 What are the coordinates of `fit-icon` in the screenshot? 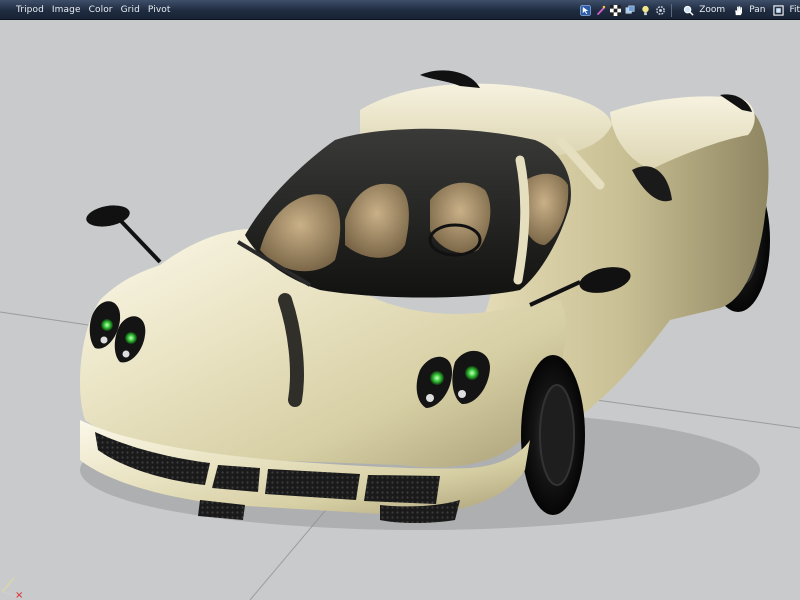 It's located at (779, 10).